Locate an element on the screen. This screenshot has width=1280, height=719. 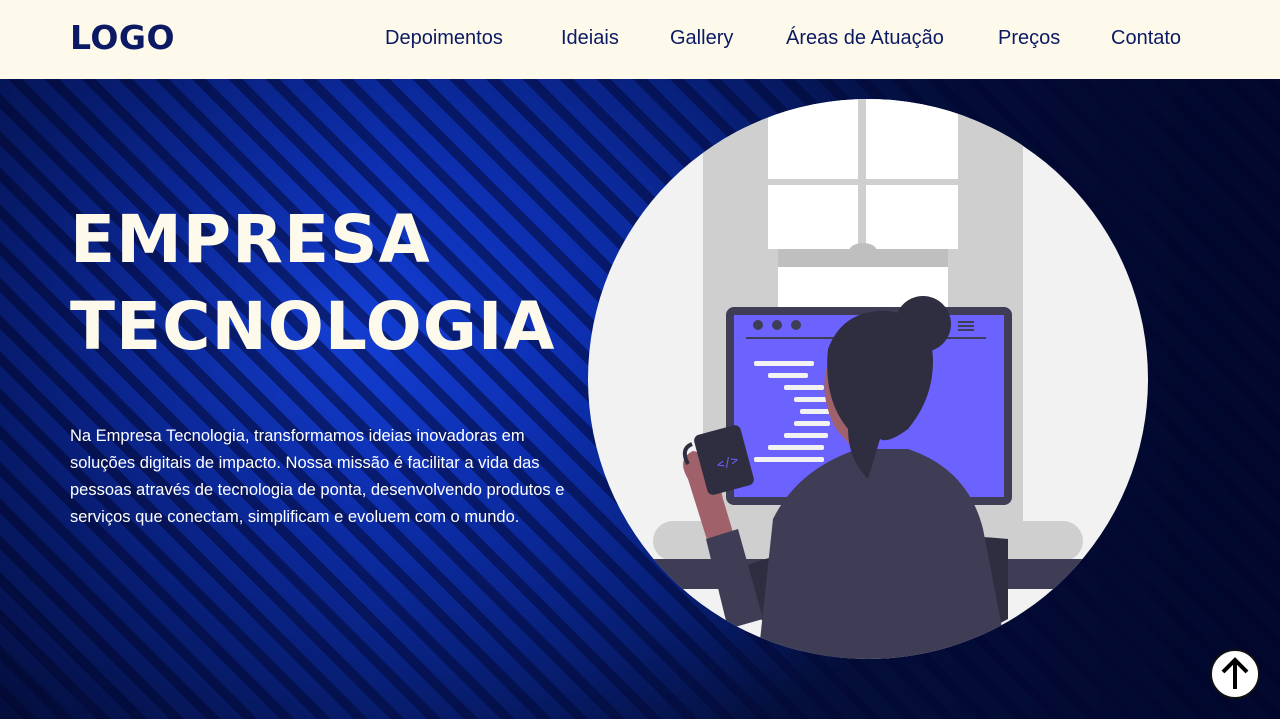
nav-link-gallery: Gallery is located at coordinates (701, 38).